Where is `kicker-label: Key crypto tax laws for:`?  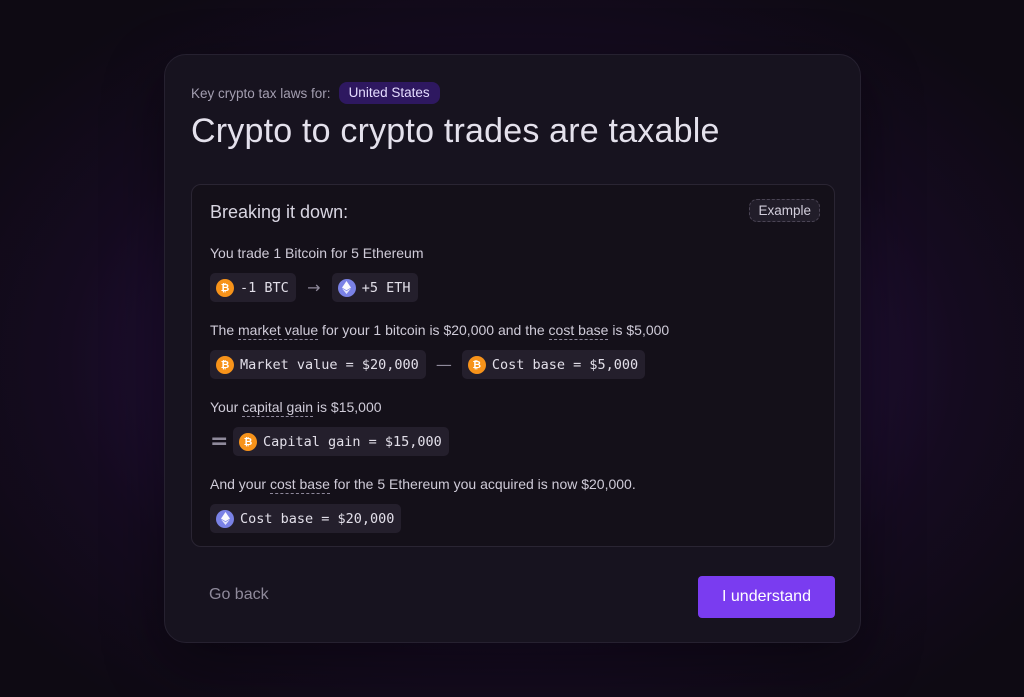
kicker-label: Key crypto tax laws for: is located at coordinates (261, 93).